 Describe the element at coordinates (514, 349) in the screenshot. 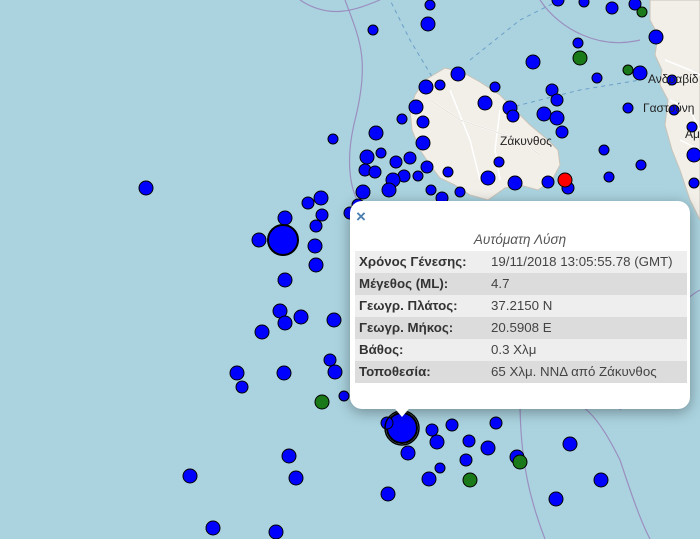

I see `info-value: 0.3 Χλμ` at that location.